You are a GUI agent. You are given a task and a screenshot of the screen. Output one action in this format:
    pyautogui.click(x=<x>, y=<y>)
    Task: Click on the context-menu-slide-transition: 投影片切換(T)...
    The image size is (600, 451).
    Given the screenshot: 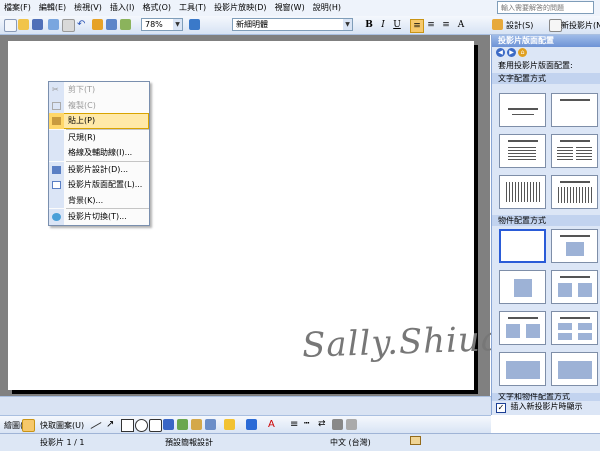 What is the action you would take?
    pyautogui.click(x=99, y=217)
    